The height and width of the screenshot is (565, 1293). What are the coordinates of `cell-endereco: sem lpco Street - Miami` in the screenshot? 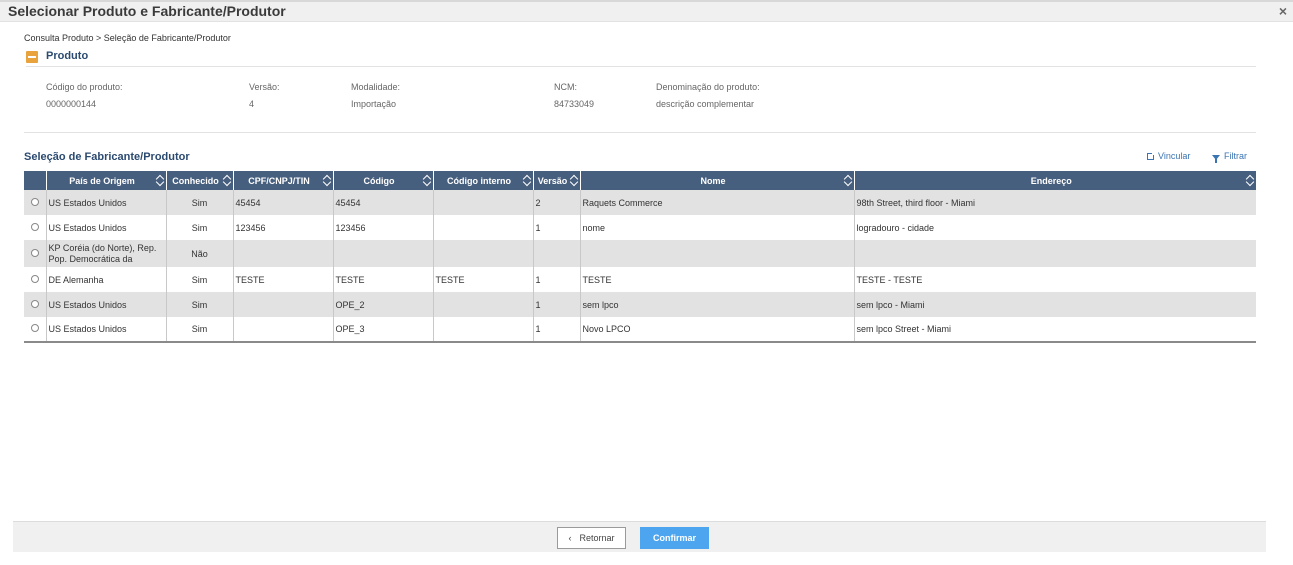 It's located at (1054, 329).